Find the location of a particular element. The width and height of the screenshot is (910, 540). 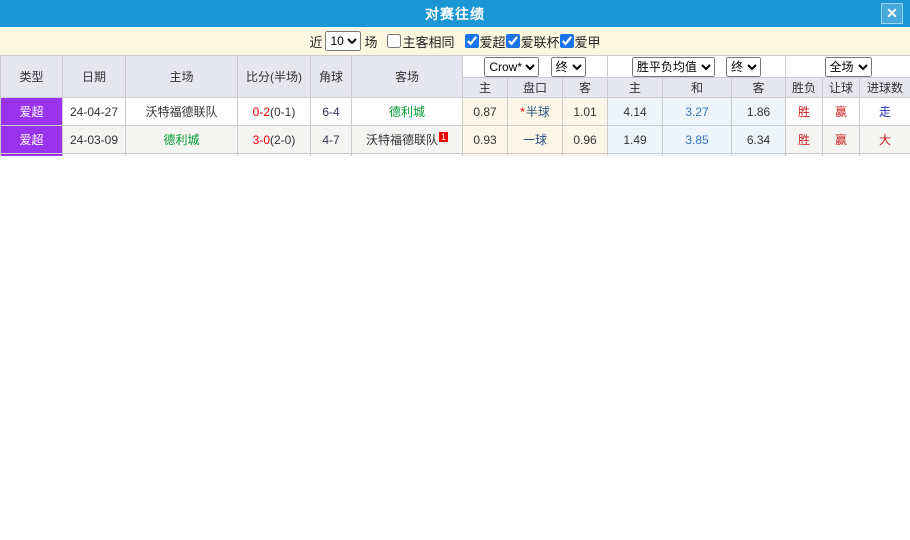

col-header-eu-home: 主 is located at coordinates (635, 87).